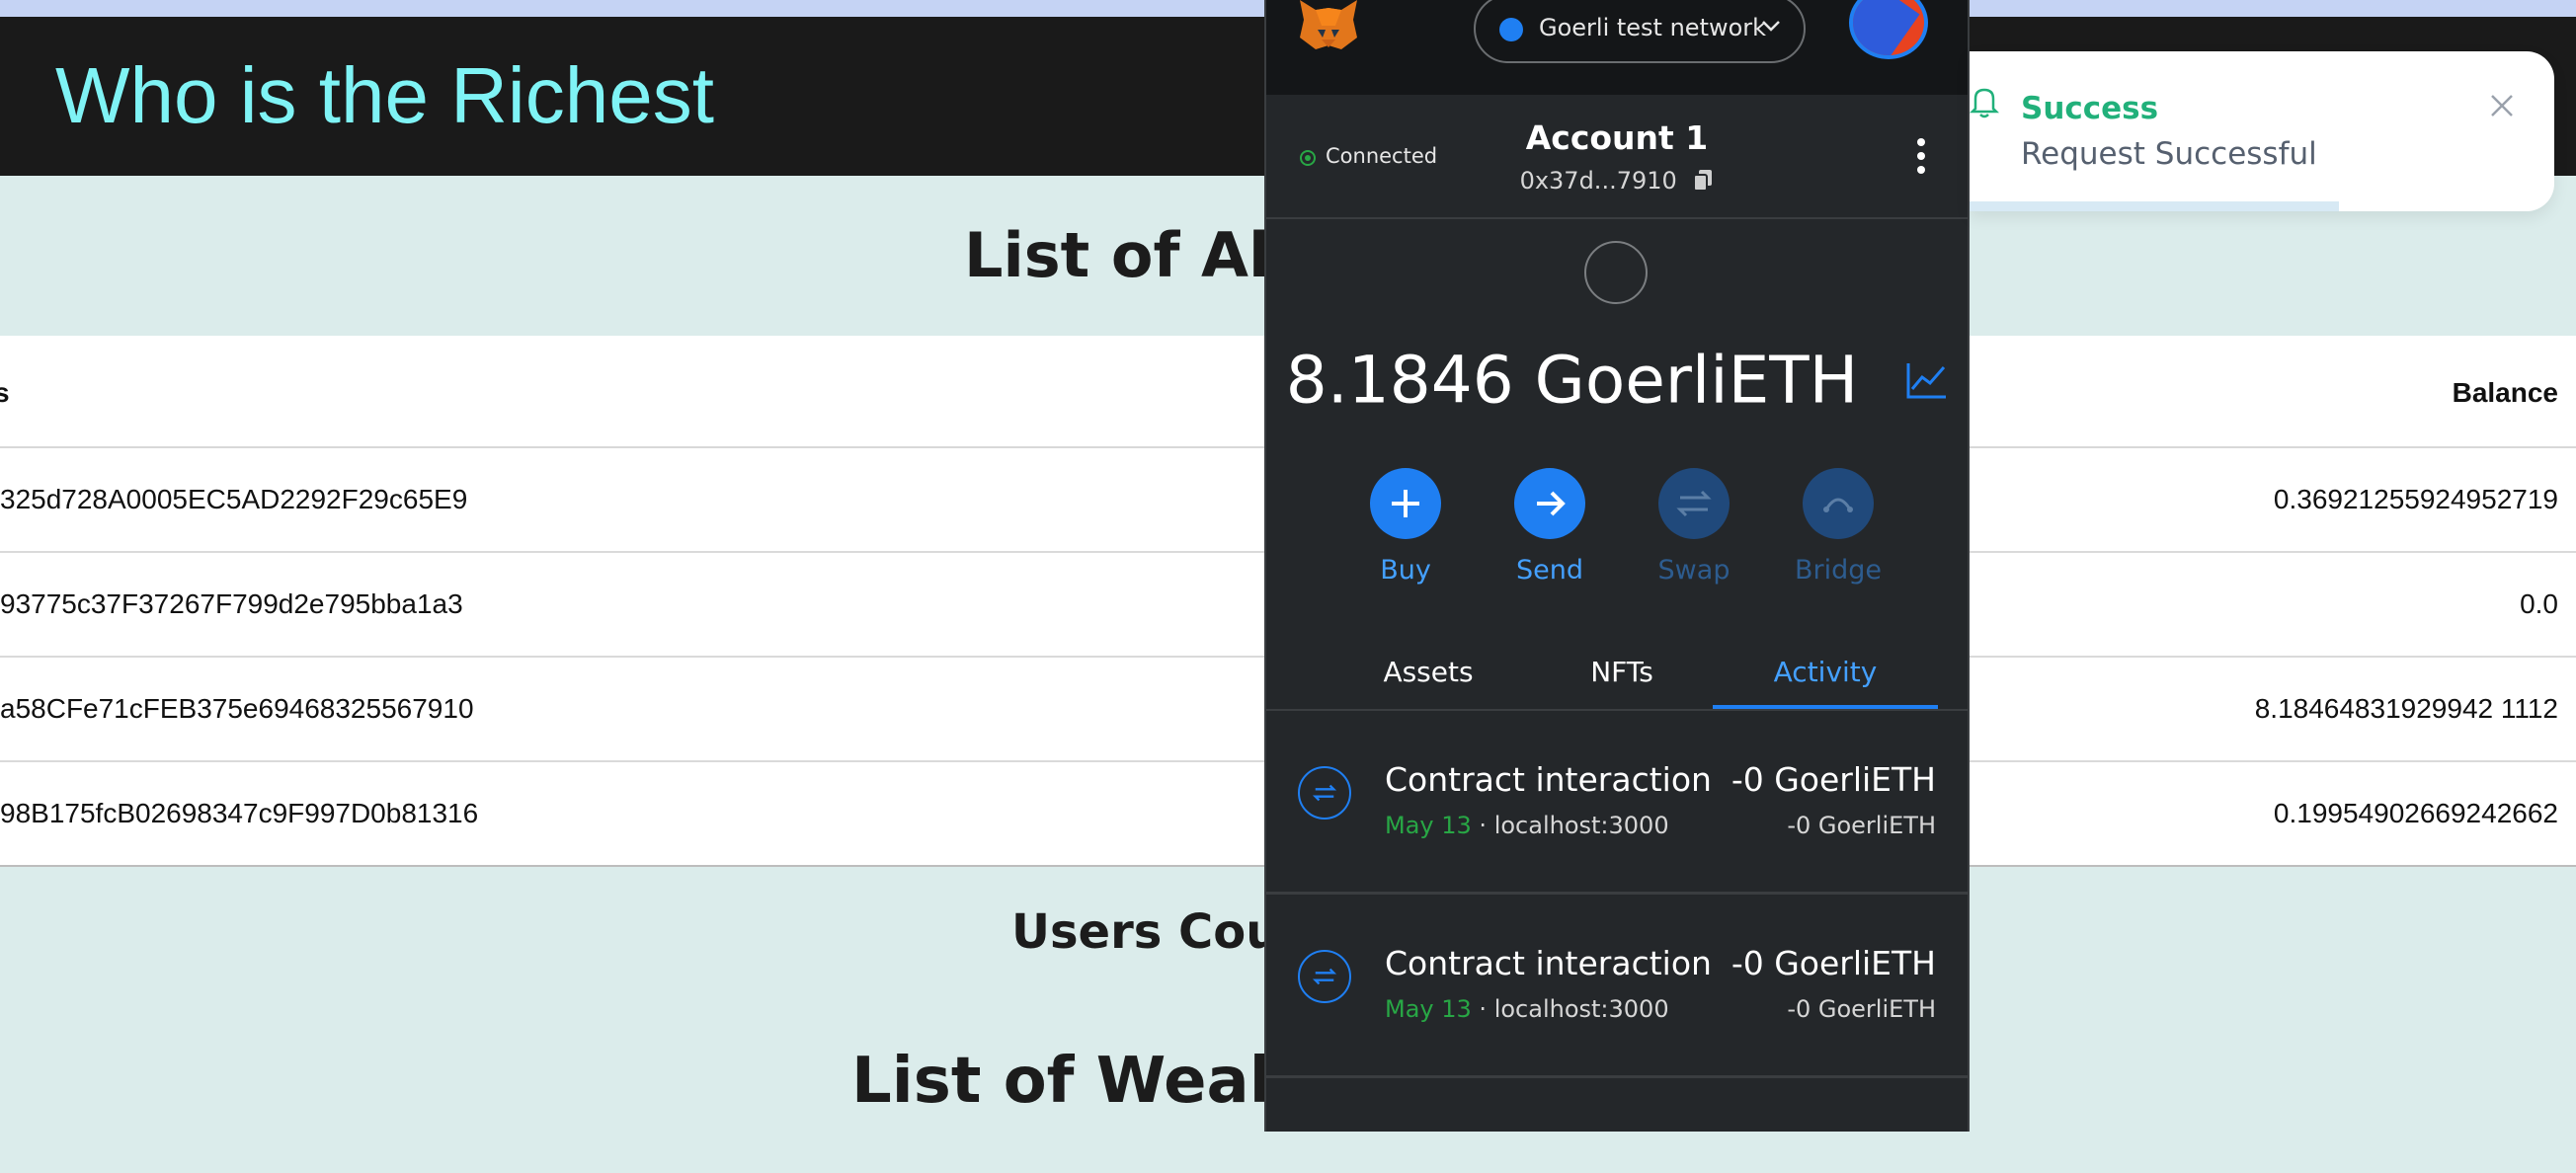 The width and height of the screenshot is (2576, 1173). Describe the element at coordinates (2090, 108) in the screenshot. I see `toast-title: Success` at that location.